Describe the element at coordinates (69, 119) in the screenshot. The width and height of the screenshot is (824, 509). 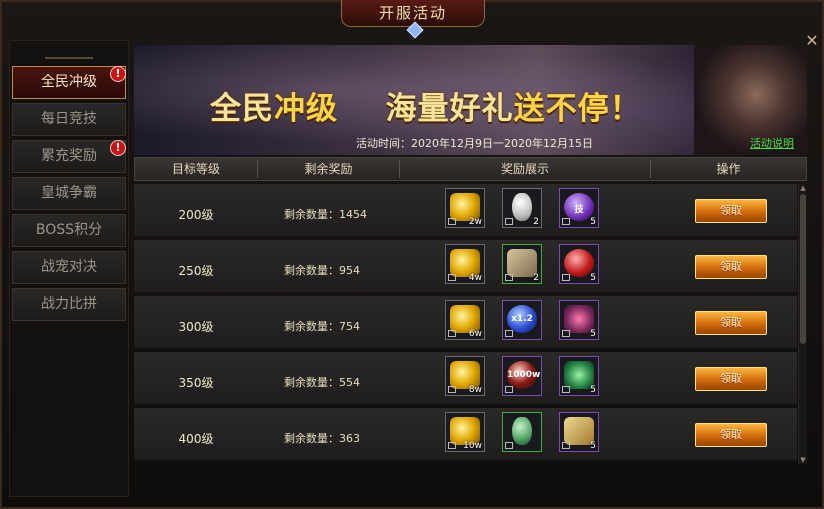
I see `sidebar-item-daily-arena: 每日竞技` at that location.